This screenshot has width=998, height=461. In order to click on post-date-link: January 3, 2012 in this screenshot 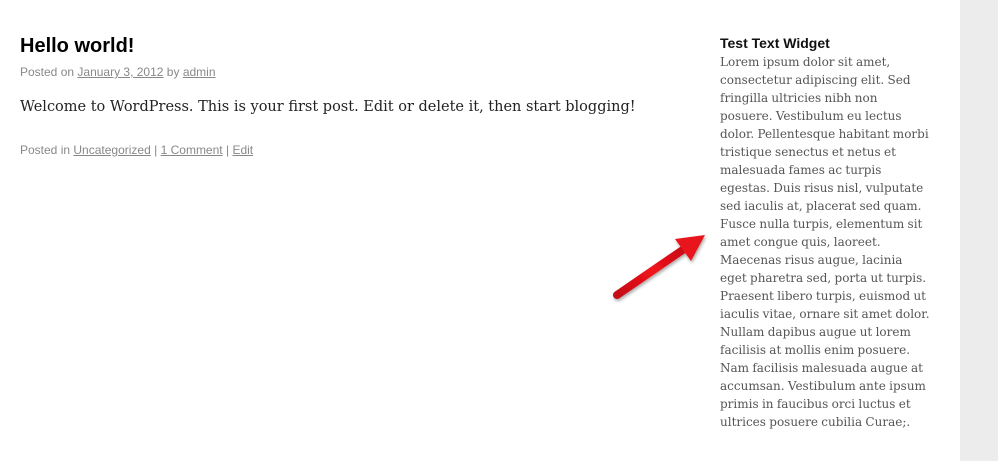, I will do `click(120, 72)`.